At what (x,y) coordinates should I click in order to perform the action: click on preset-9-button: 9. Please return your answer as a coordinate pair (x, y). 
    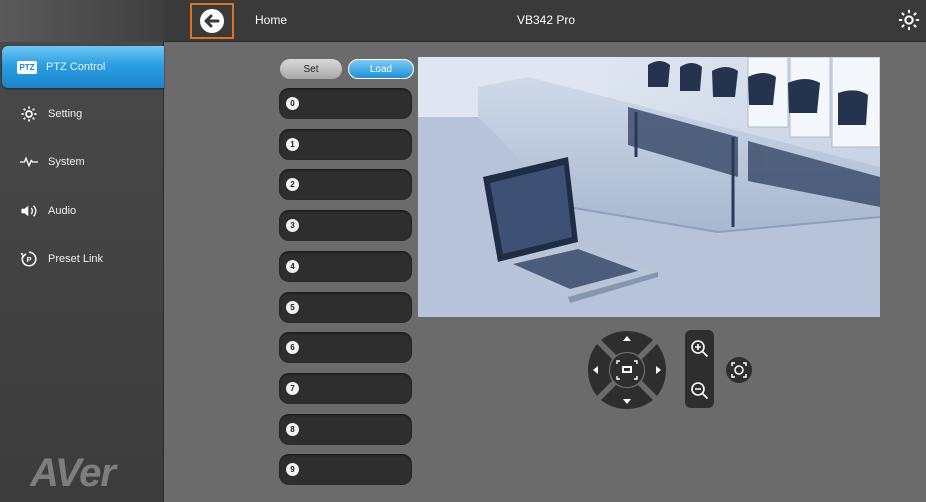
    Looking at the image, I should click on (345, 470).